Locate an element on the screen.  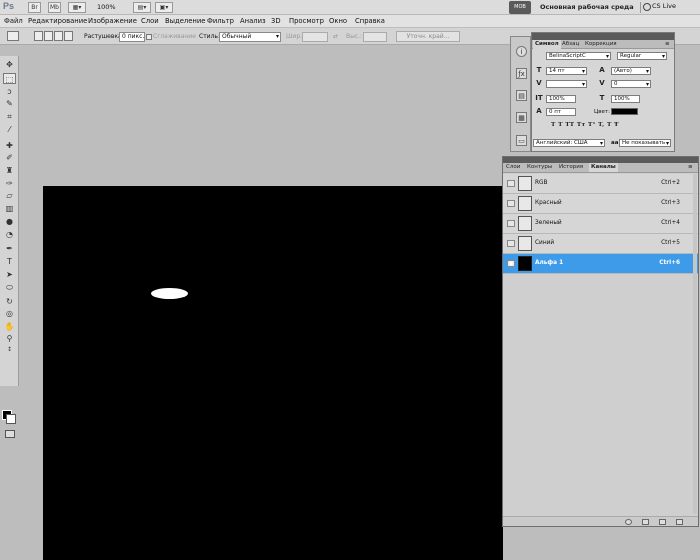
subtract-selection-button is located at coordinates (58, 36).